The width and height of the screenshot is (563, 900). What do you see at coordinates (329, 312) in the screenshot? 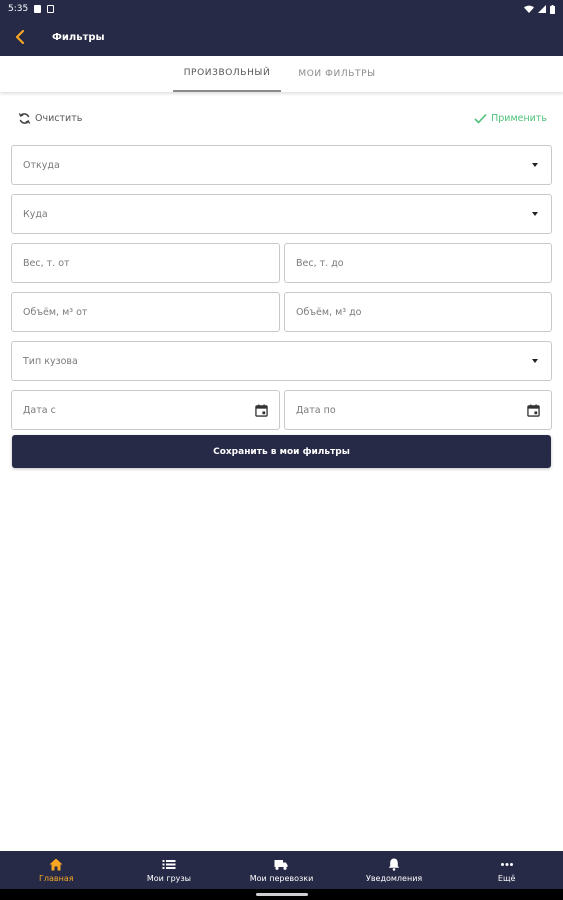
I see `volume-to-placeholder: Объём, м³ до` at bounding box center [329, 312].